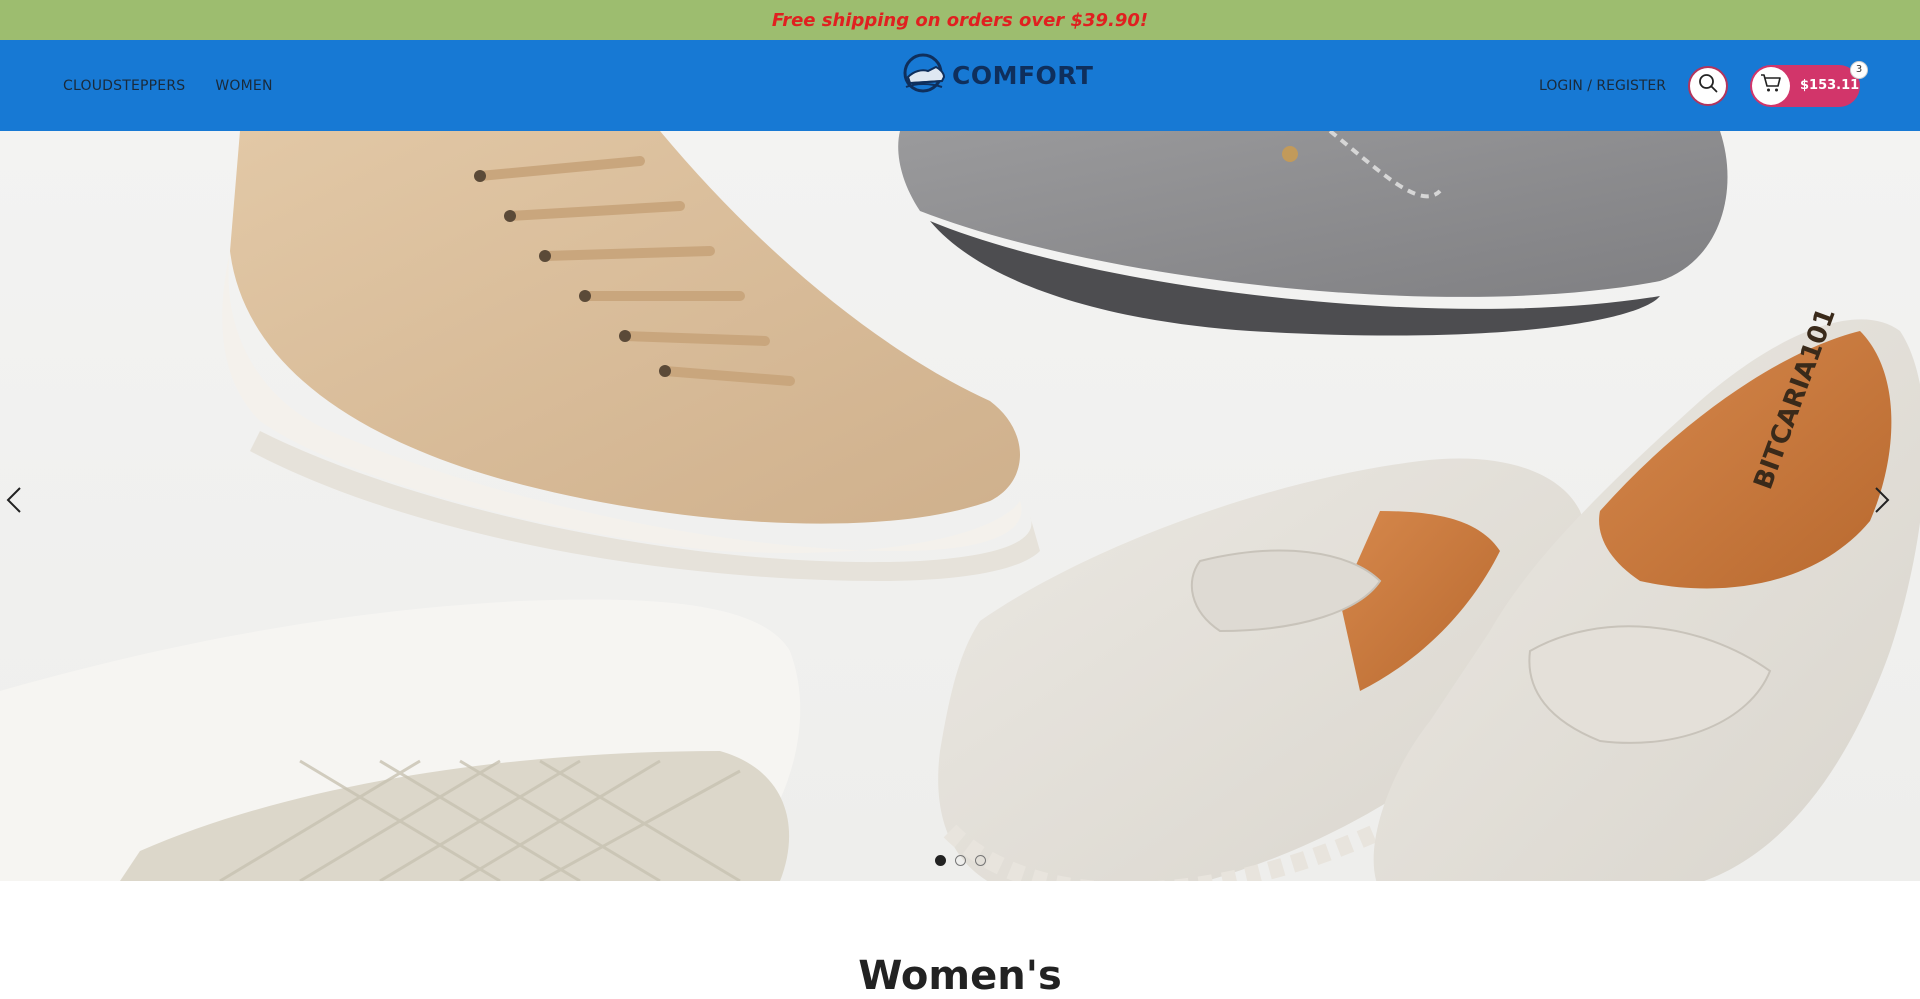 Image resolution: width=1920 pixels, height=999 pixels. I want to click on main-nav: CLOUDSTEPPERS WOMEN, so click(168, 85).